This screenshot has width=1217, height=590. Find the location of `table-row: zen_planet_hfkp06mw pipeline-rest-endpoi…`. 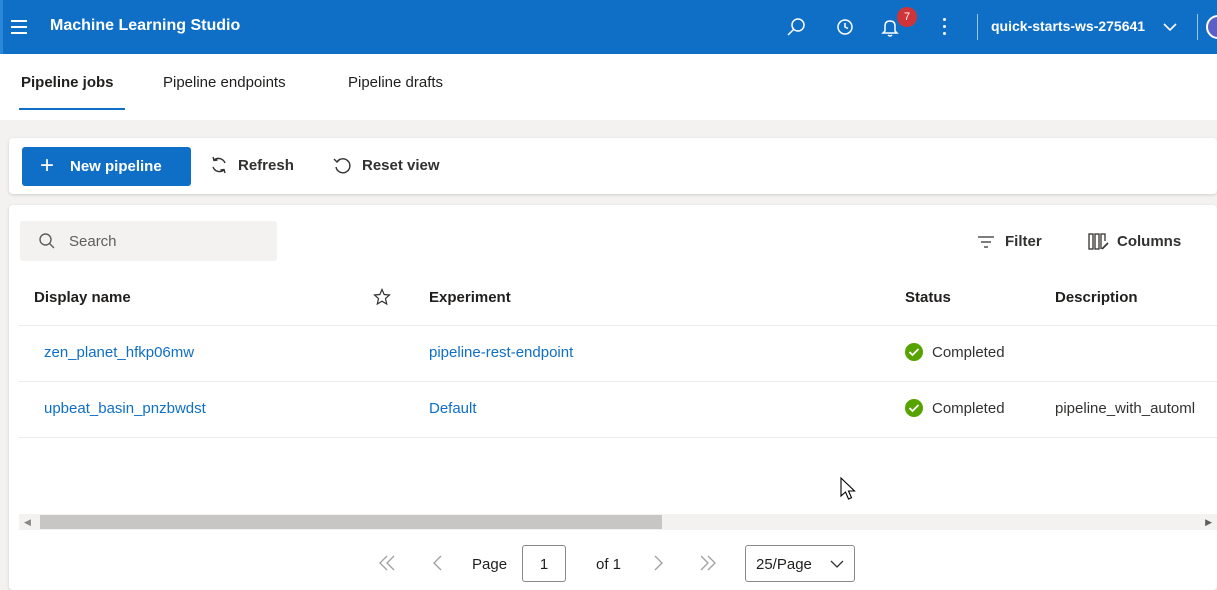

table-row: zen_planet_hfkp06mw pipeline-rest-endpoi… is located at coordinates (618, 353).